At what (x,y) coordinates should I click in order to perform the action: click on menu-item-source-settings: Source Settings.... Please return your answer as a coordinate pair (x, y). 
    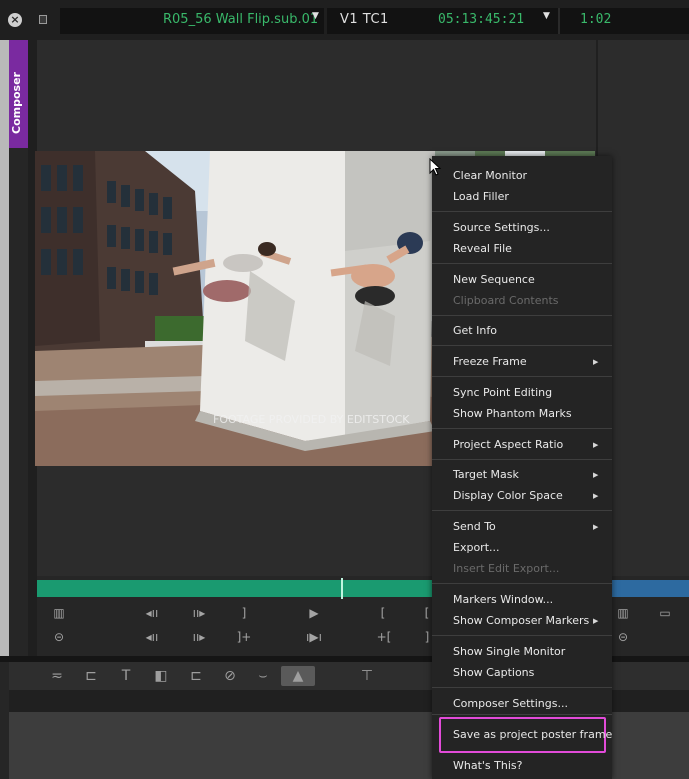
    Looking at the image, I should click on (501, 227).